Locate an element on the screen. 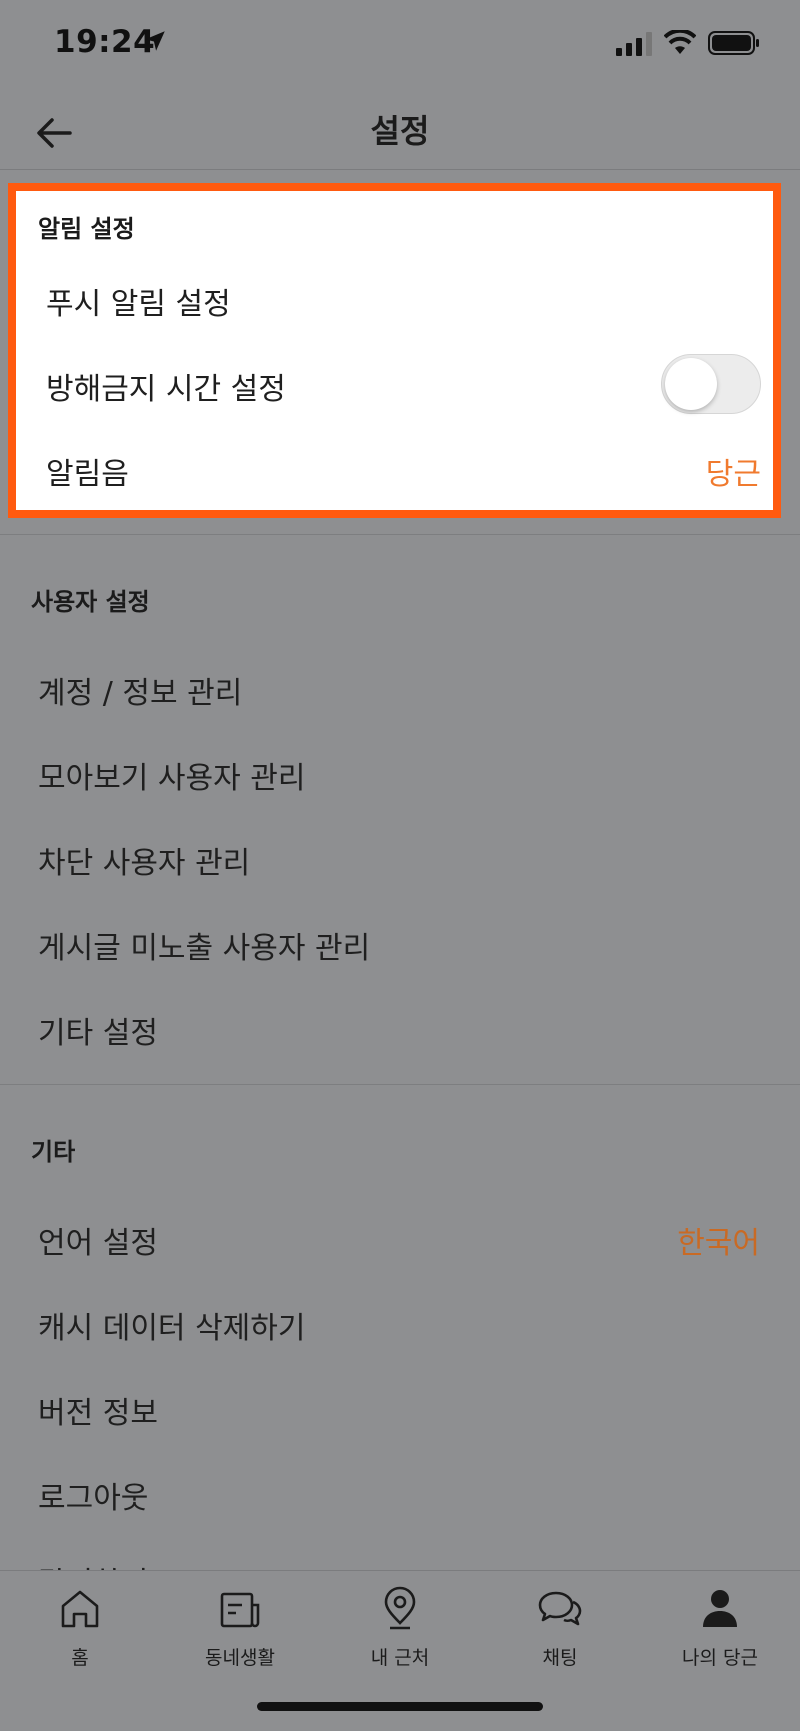  tab-home: 홈 is located at coordinates (80, 1635).